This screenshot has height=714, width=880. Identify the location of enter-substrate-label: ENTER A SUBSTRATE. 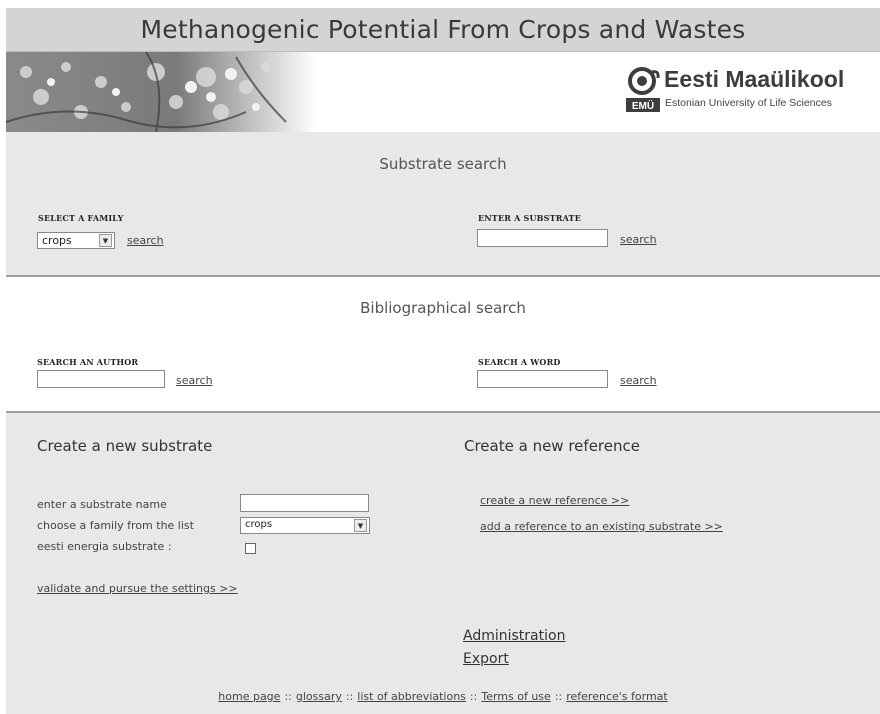
(530, 218).